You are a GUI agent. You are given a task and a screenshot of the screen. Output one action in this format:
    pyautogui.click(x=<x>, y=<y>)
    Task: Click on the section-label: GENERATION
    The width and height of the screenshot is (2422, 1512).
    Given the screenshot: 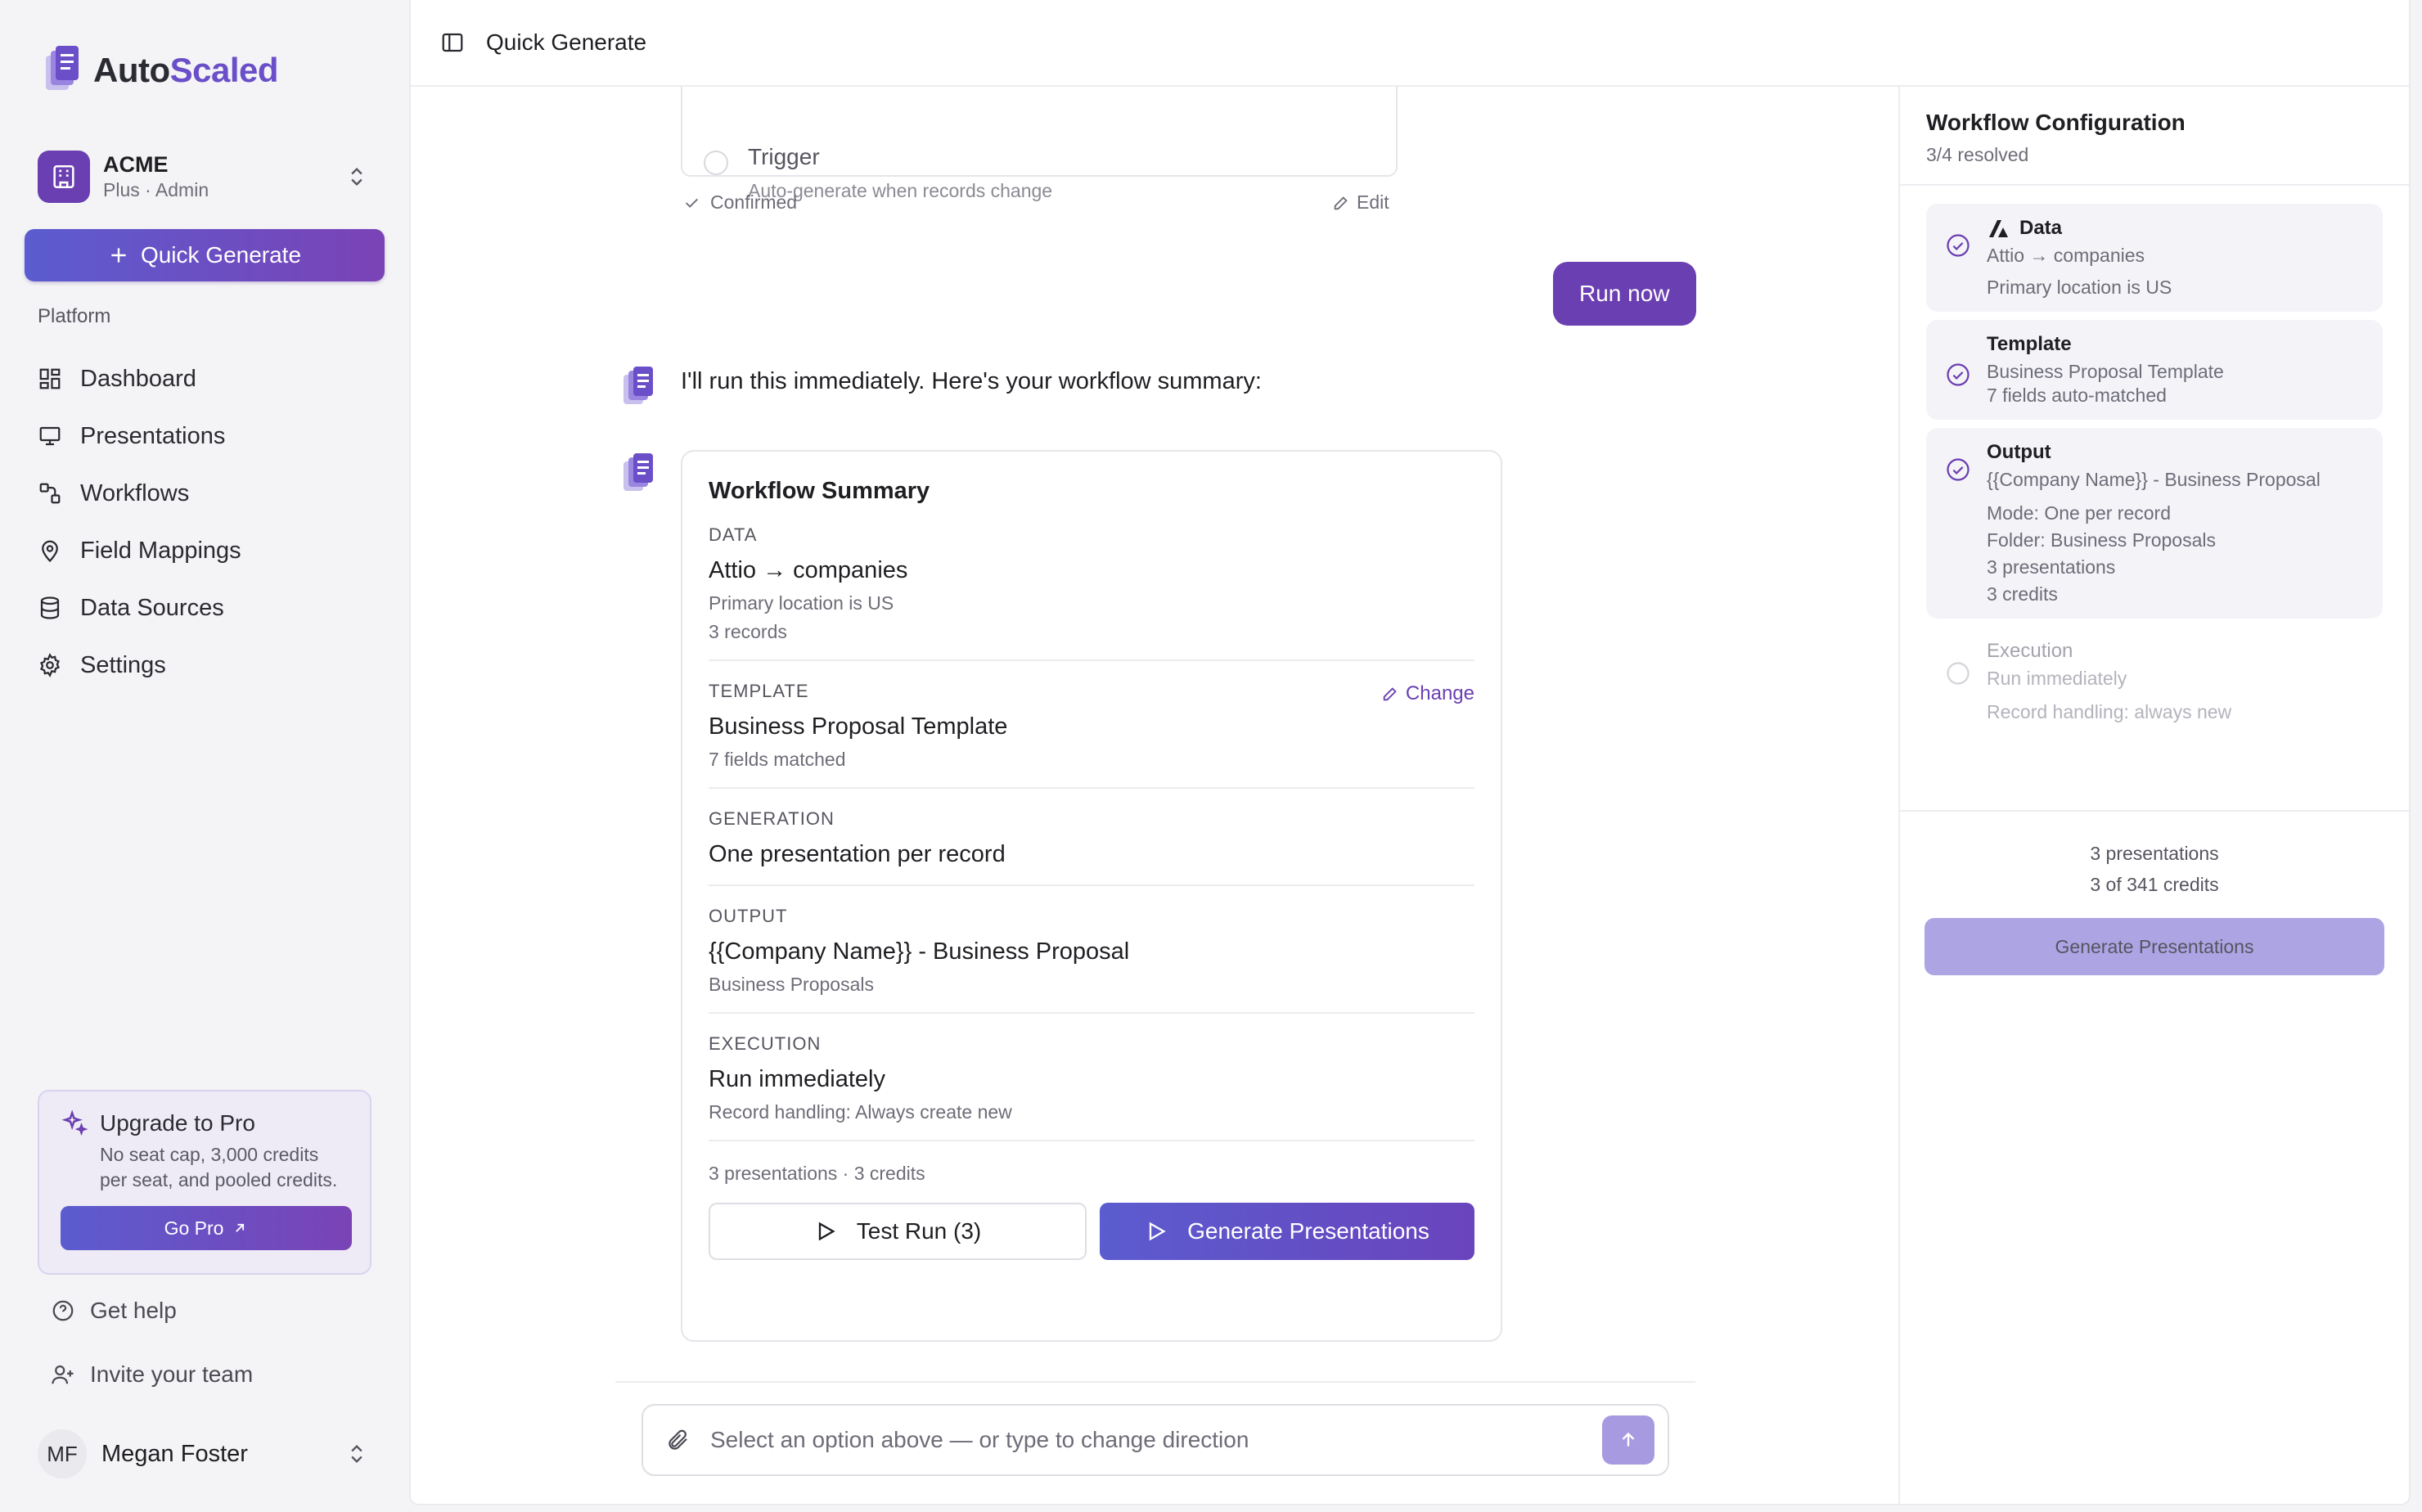 What is the action you would take?
    pyautogui.click(x=772, y=819)
    